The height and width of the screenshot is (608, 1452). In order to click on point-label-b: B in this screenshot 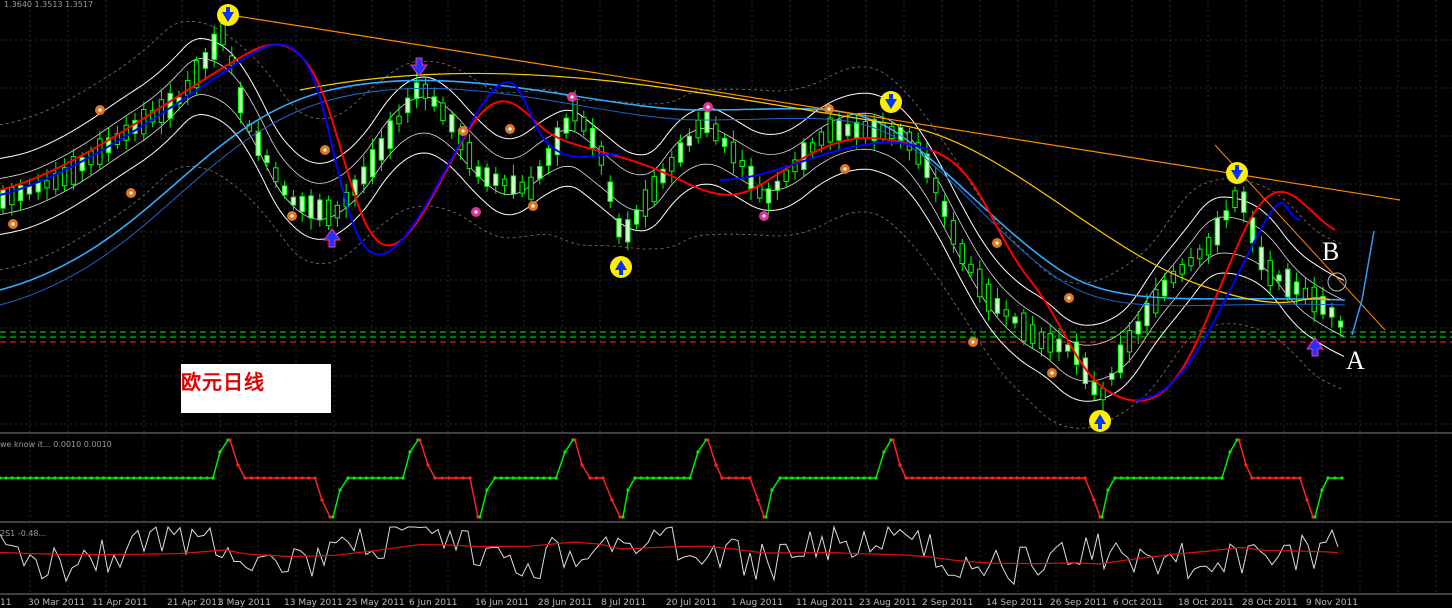, I will do `click(1330, 251)`.